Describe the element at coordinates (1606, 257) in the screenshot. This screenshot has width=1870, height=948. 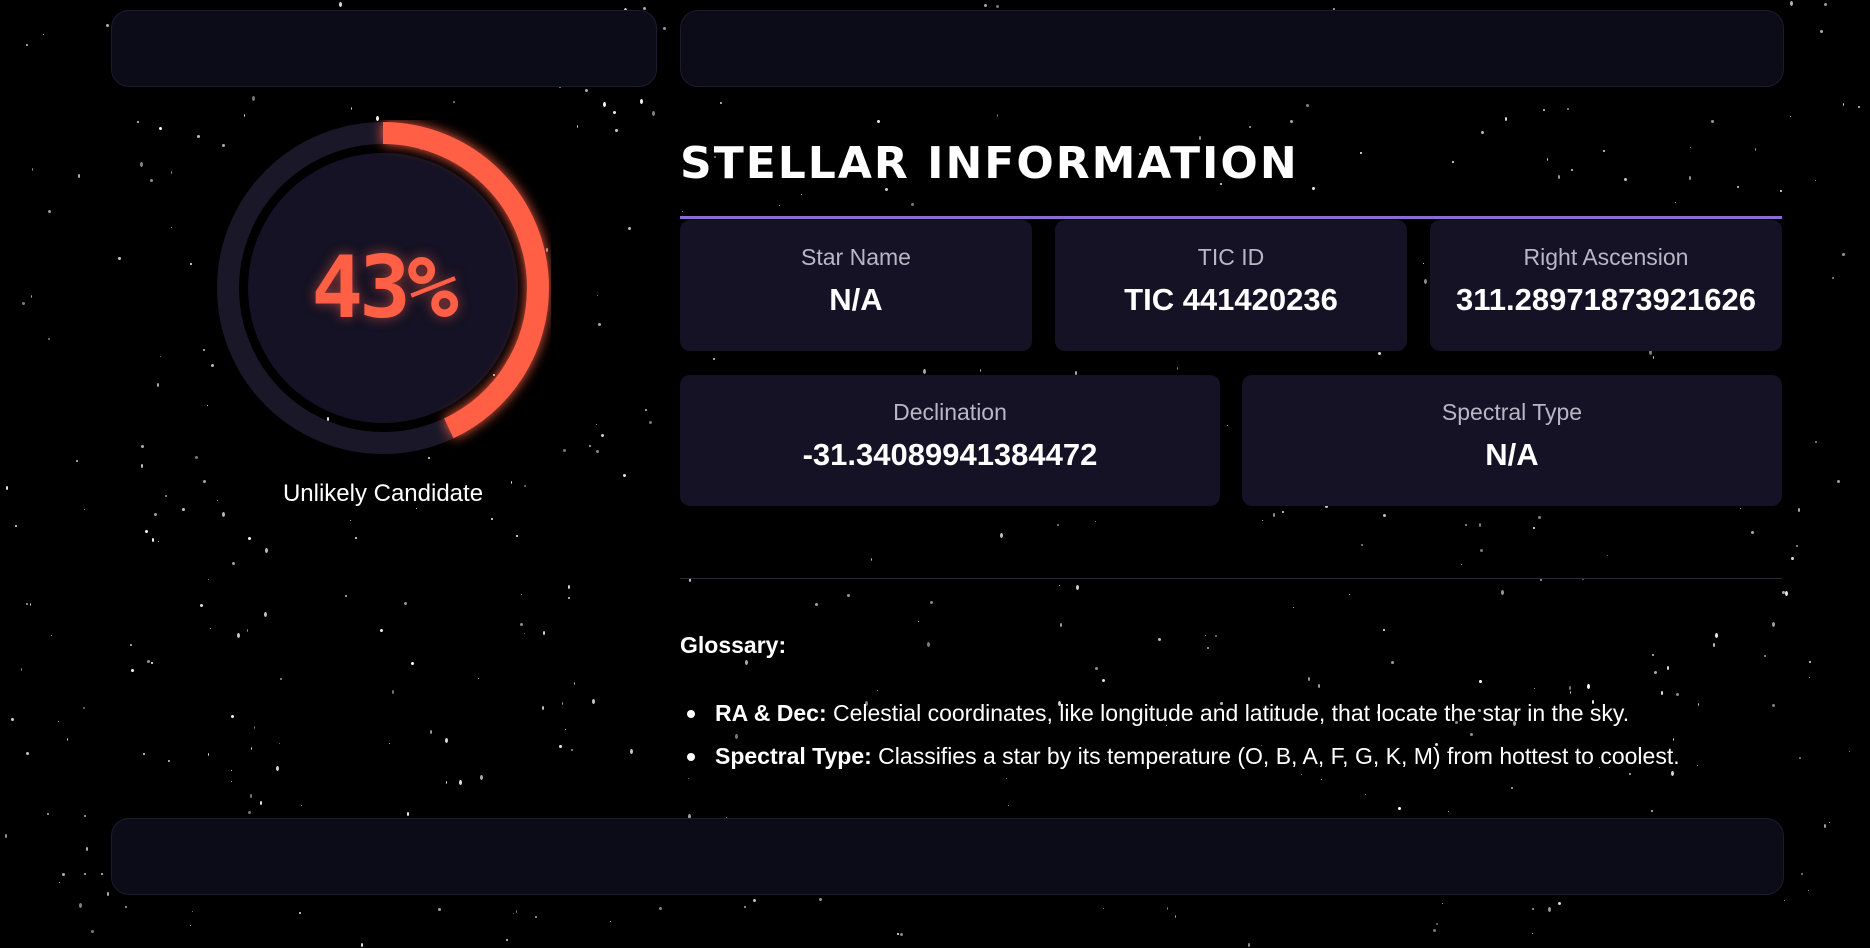
I see `right-ascension-label: Right Ascension` at that location.